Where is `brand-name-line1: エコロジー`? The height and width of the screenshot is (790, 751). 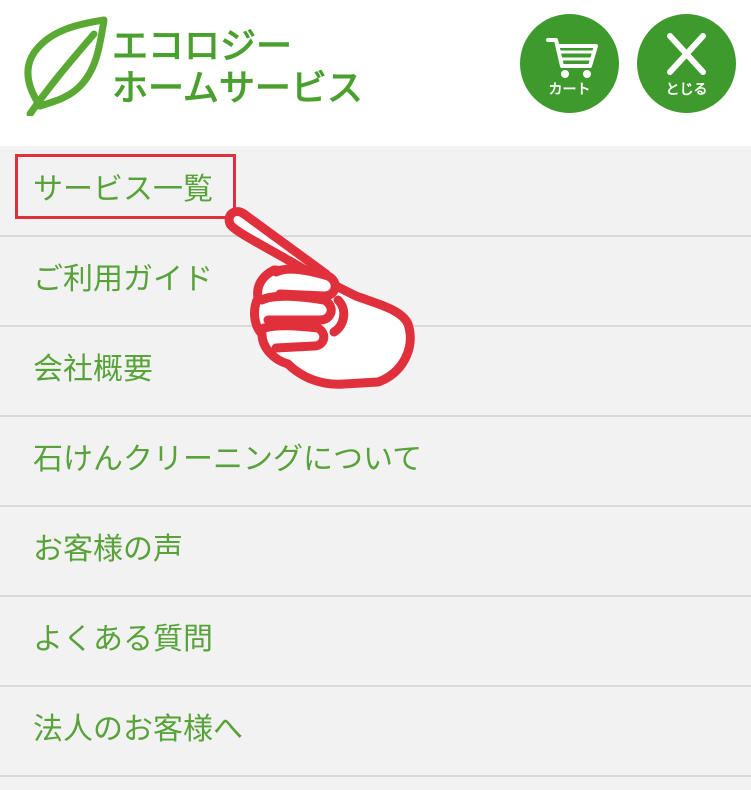
brand-name-line1: エコロジー is located at coordinates (202, 46).